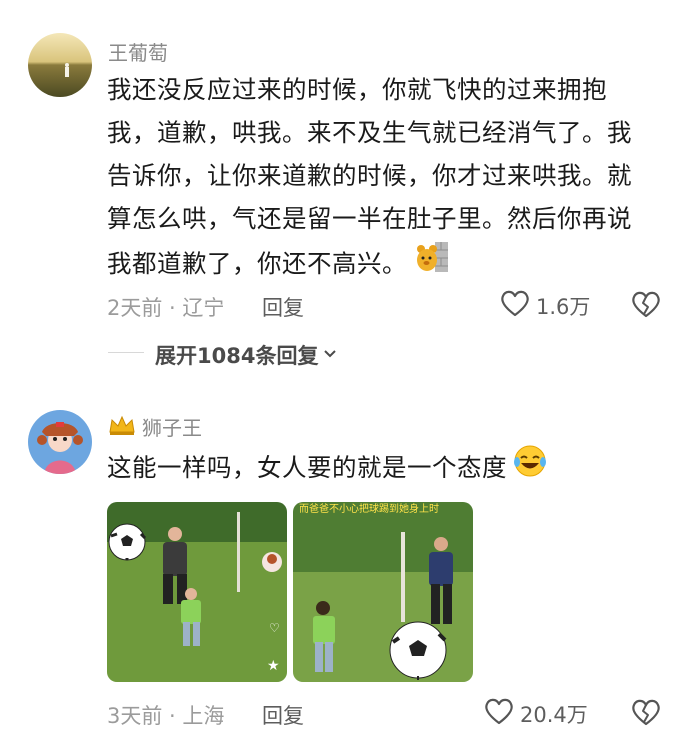 The width and height of the screenshot is (690, 735). What do you see at coordinates (369, 508) in the screenshot?
I see `media-caption: 而爸爸不小心把球踢到她身上时` at bounding box center [369, 508].